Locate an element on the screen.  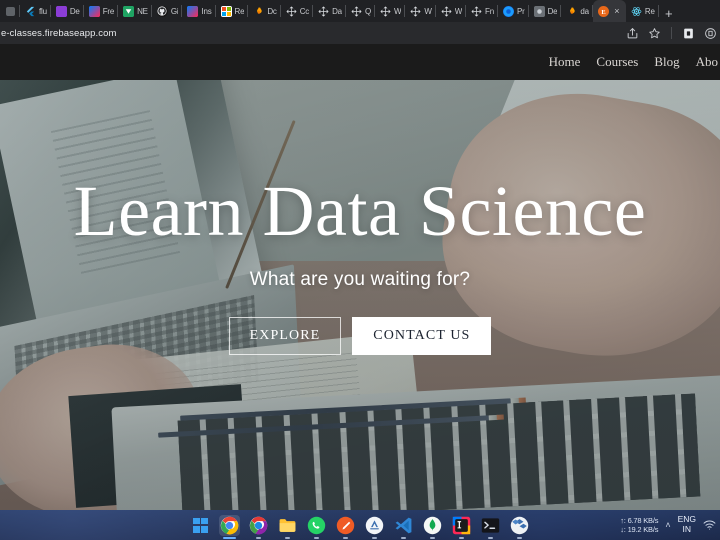
browser-tab: da is located at coordinates (577, 11).